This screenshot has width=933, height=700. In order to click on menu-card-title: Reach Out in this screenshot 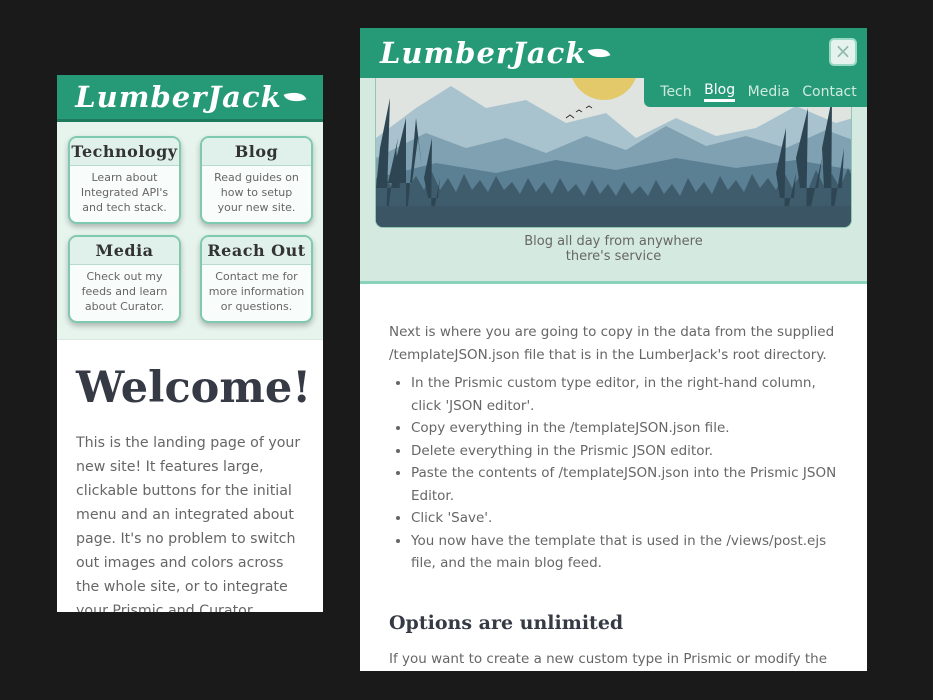, I will do `click(256, 251)`.